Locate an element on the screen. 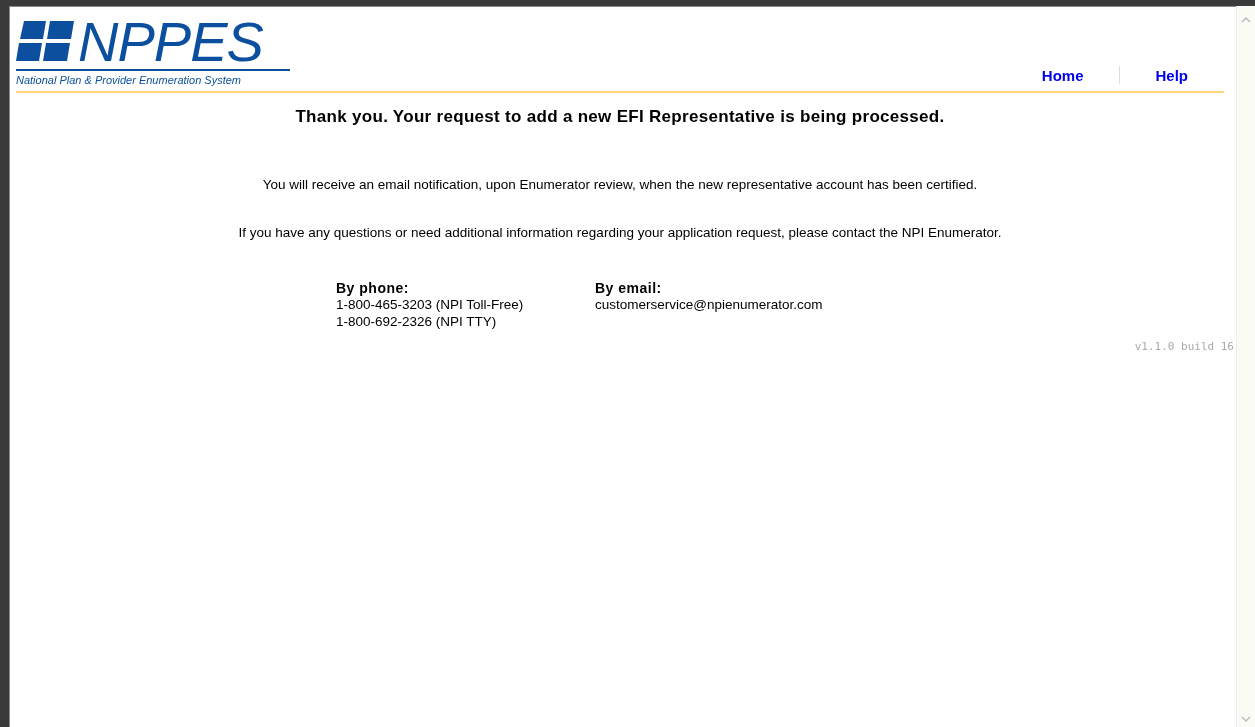 The image size is (1255, 727). logo-subtitle: National Plan & Provider Enumeration System is located at coordinates (153, 77).